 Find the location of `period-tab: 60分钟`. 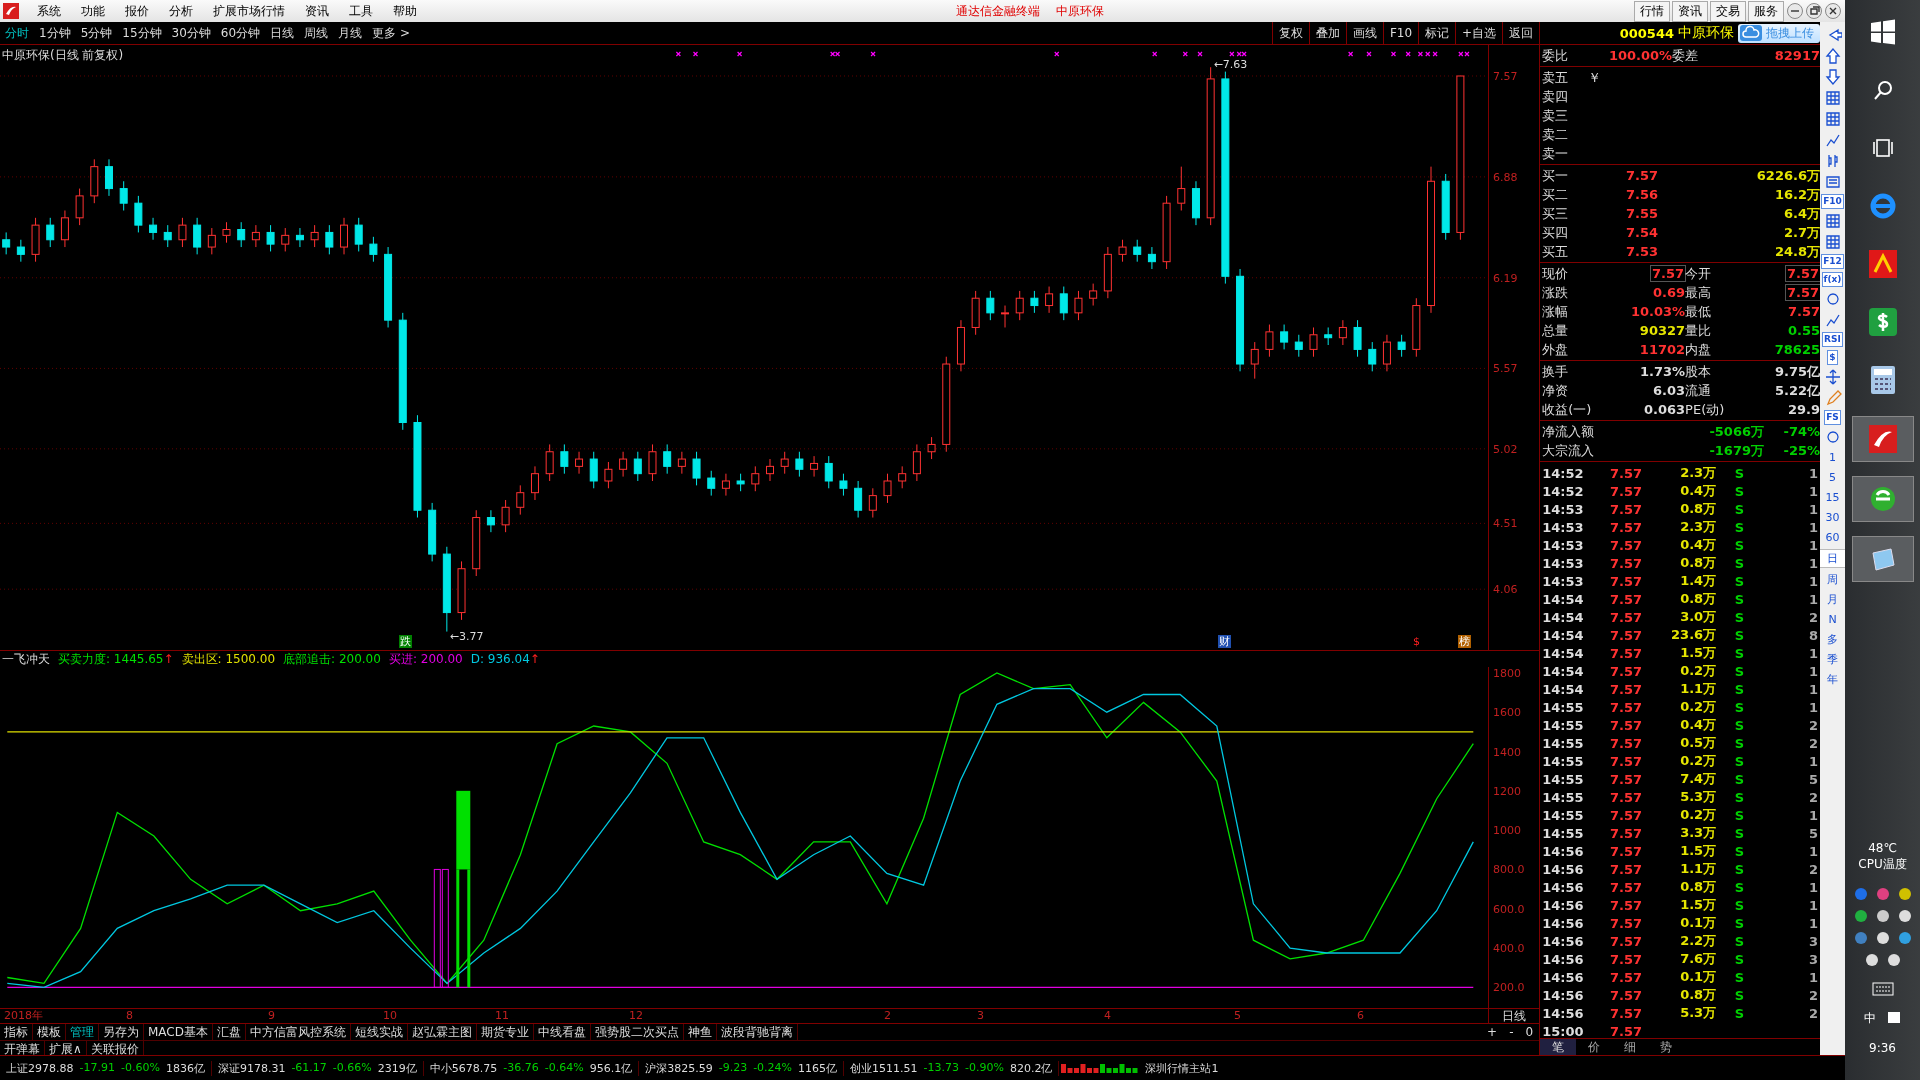

period-tab: 60分钟 is located at coordinates (240, 33).